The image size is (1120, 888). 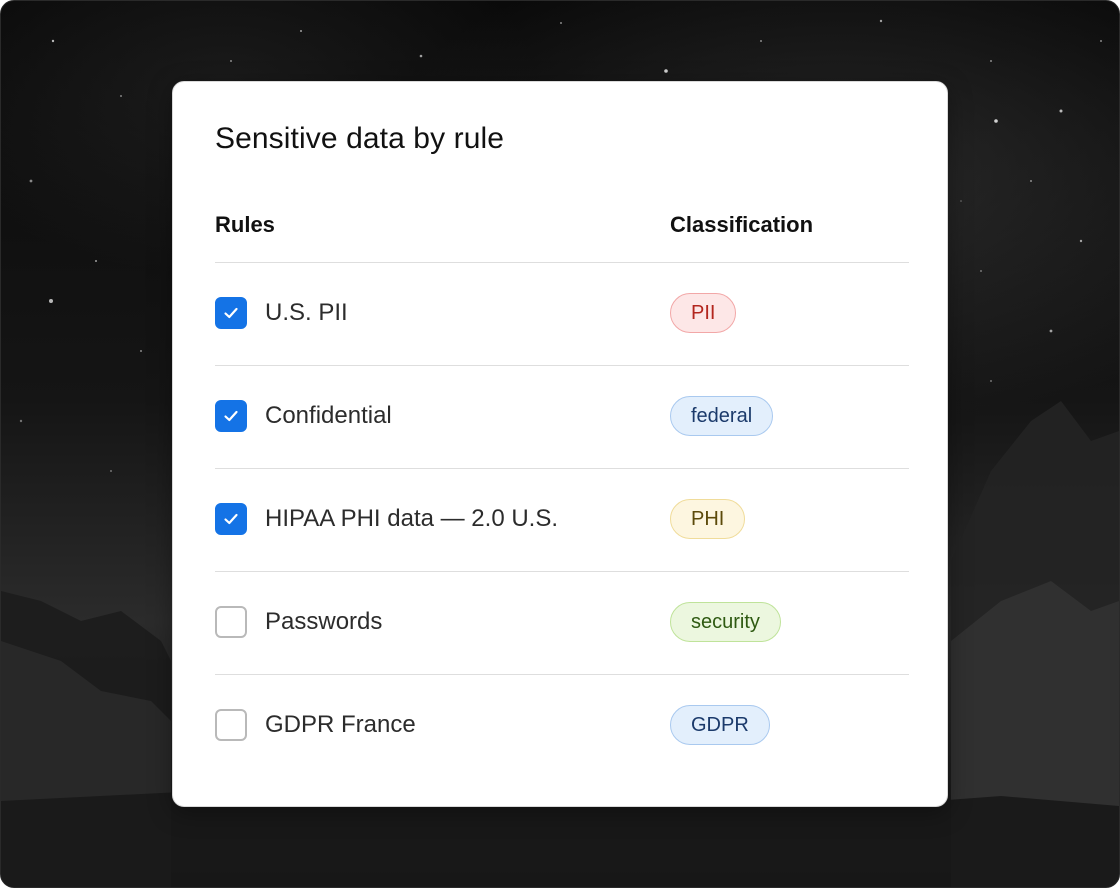 I want to click on rule-row: Confidential federal, so click(x=562, y=417).